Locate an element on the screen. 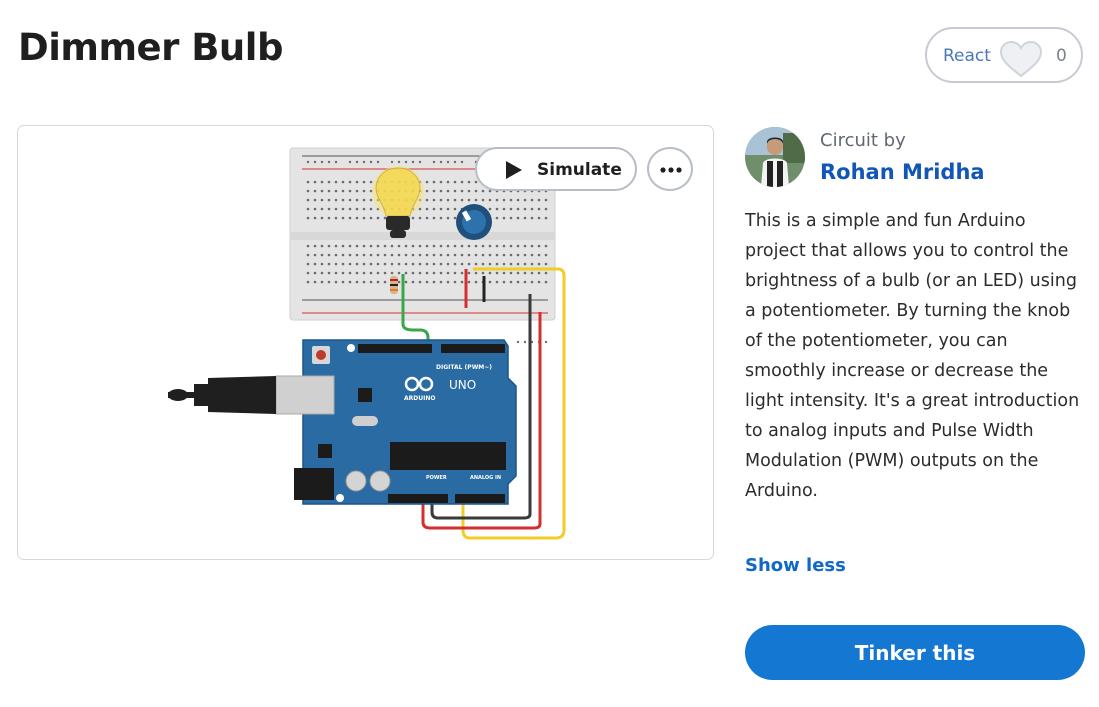 This screenshot has height=707, width=1099. board-power-label: POWER is located at coordinates (436, 478).